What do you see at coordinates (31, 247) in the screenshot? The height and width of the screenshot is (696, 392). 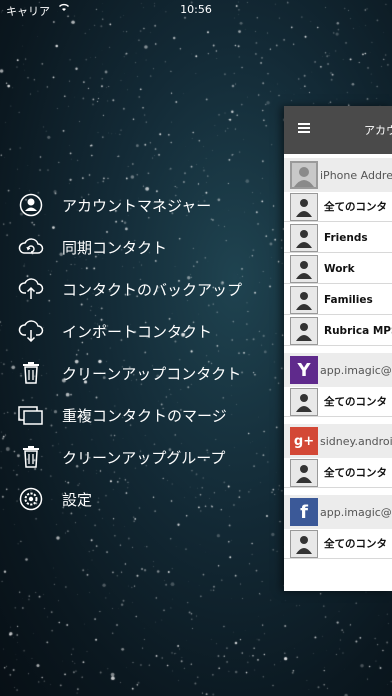 I see `cloud-sync-icon` at bounding box center [31, 247].